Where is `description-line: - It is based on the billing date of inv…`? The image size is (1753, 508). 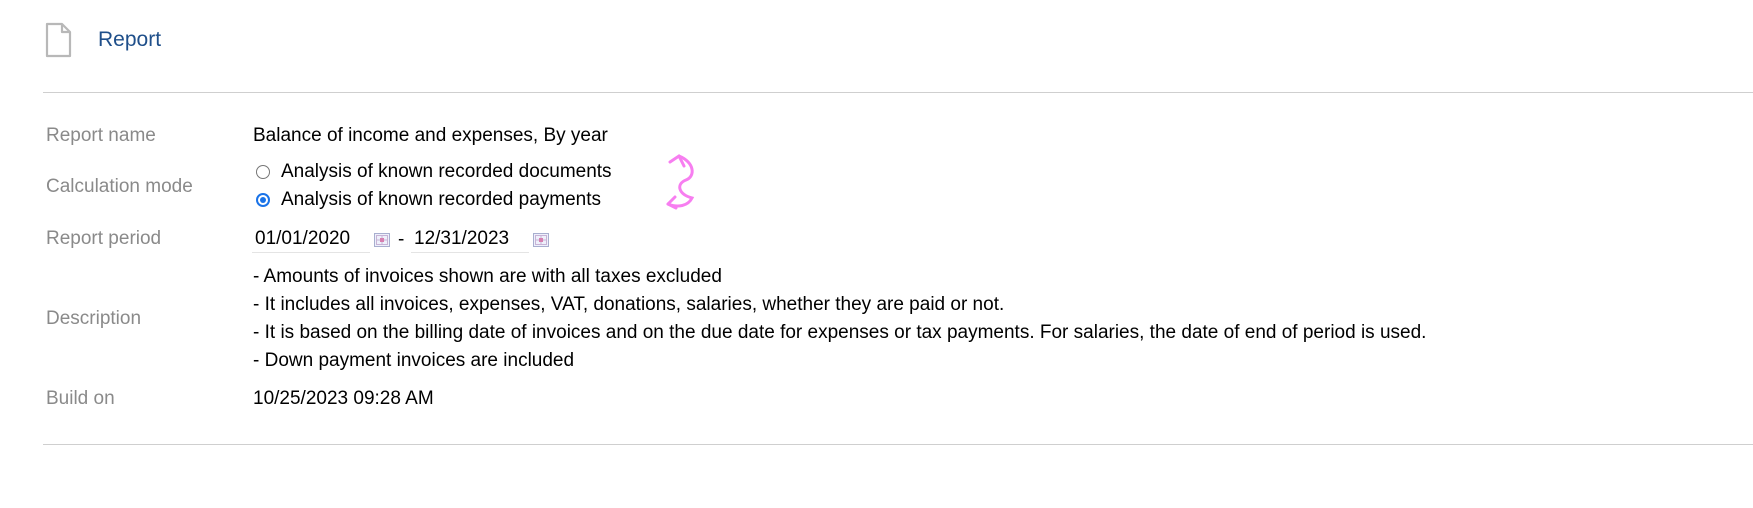 description-line: - It is based on the billing date of inv… is located at coordinates (840, 332).